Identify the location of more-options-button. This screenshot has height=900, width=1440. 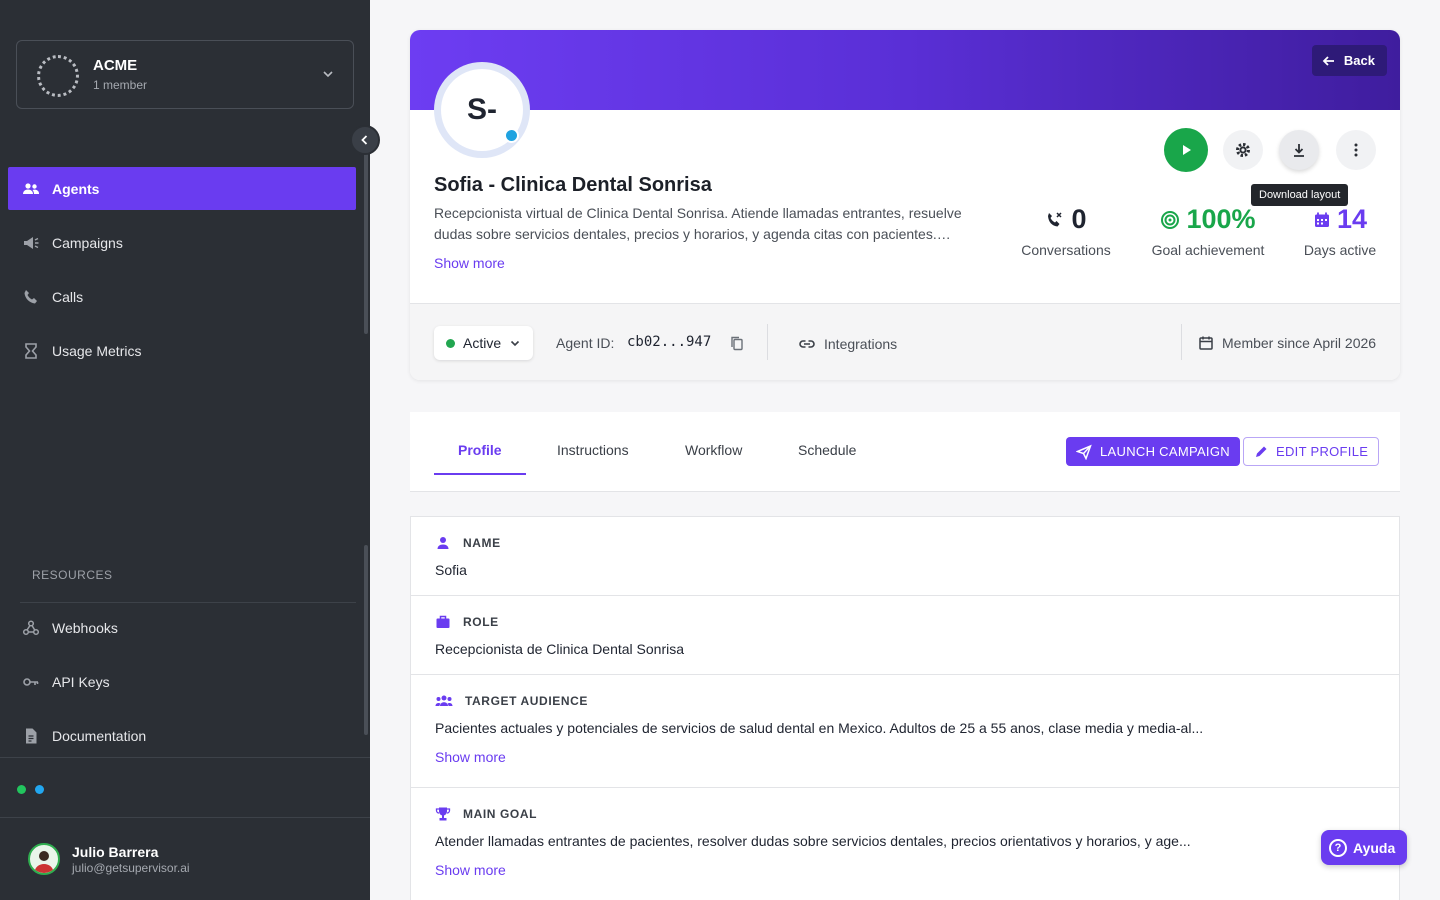
(1356, 150).